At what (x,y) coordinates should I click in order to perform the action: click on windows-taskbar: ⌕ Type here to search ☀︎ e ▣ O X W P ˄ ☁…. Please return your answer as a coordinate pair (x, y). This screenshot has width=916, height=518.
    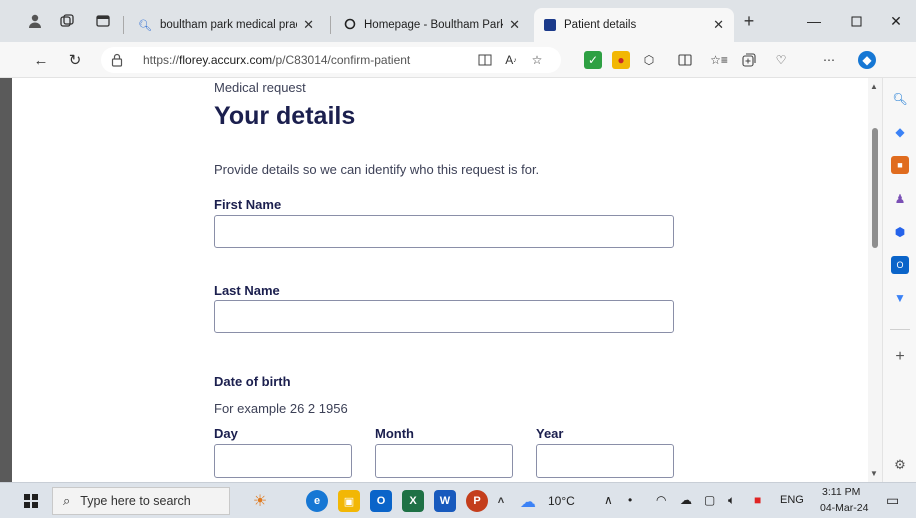
    Looking at the image, I should click on (458, 500).